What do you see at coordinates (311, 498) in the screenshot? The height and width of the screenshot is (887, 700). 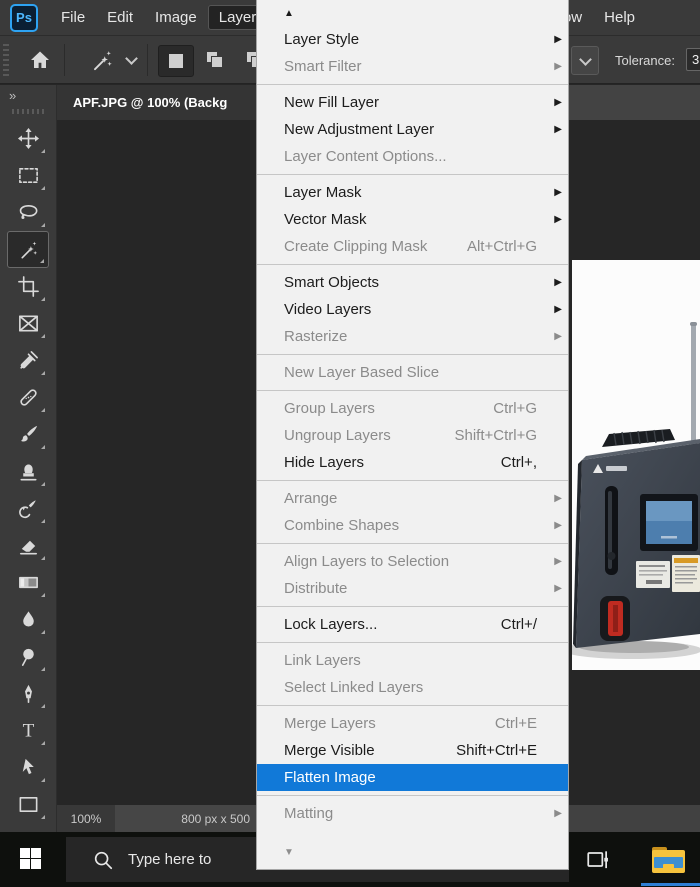 I see `menu-item-label: Arrange` at bounding box center [311, 498].